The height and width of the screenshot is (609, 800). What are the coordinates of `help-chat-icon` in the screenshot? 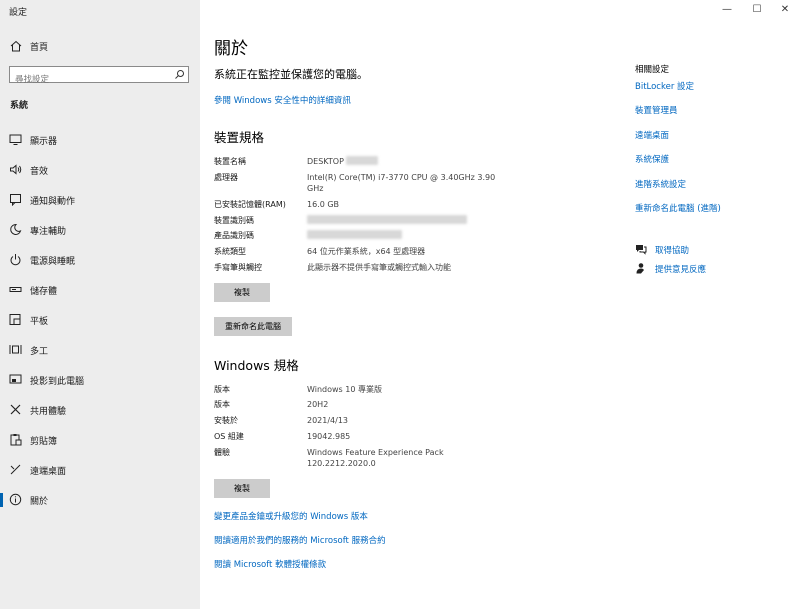 It's located at (641, 250).